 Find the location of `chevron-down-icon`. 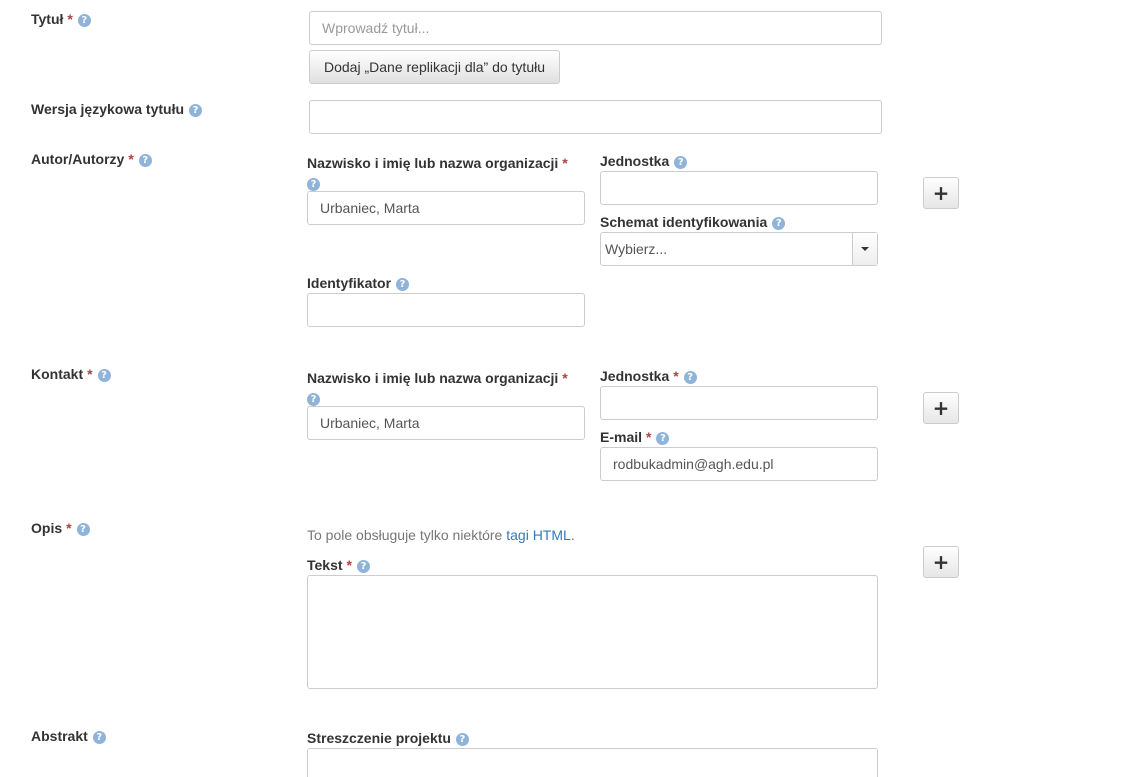

chevron-down-icon is located at coordinates (865, 249).